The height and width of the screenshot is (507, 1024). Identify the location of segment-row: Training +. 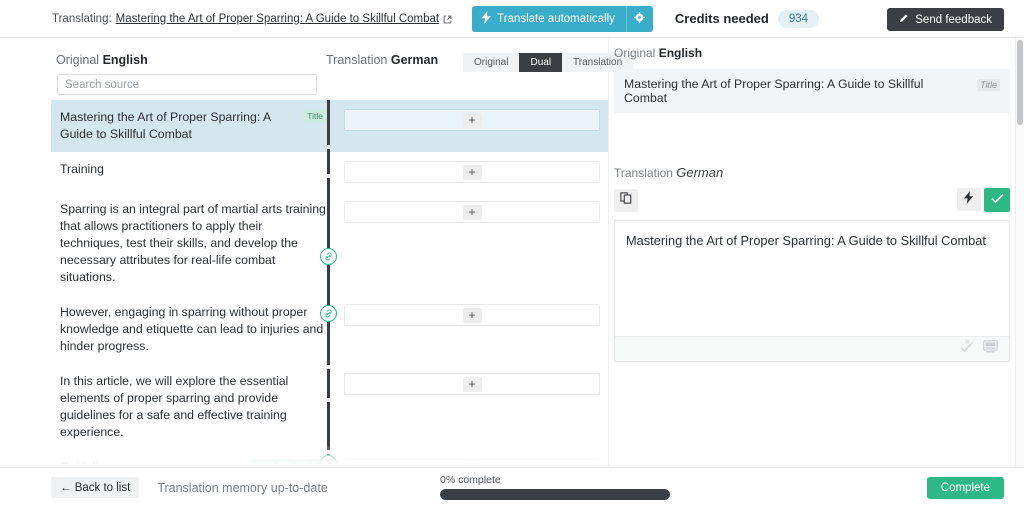
(304, 172).